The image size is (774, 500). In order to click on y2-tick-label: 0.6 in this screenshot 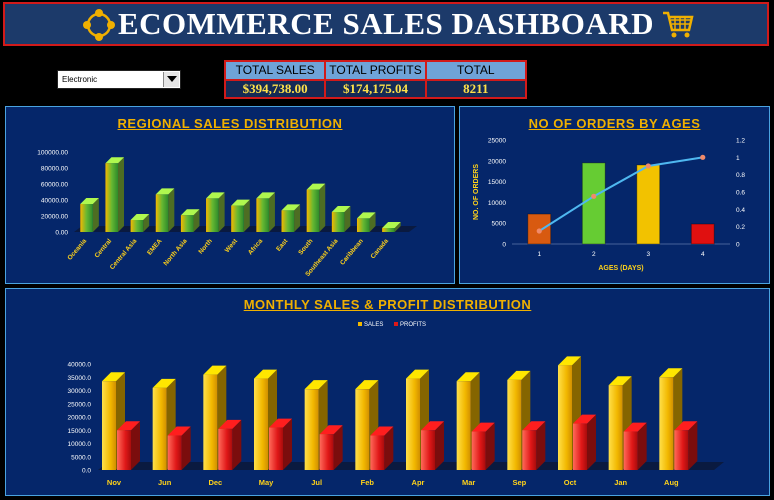, I will do `click(740, 193)`.